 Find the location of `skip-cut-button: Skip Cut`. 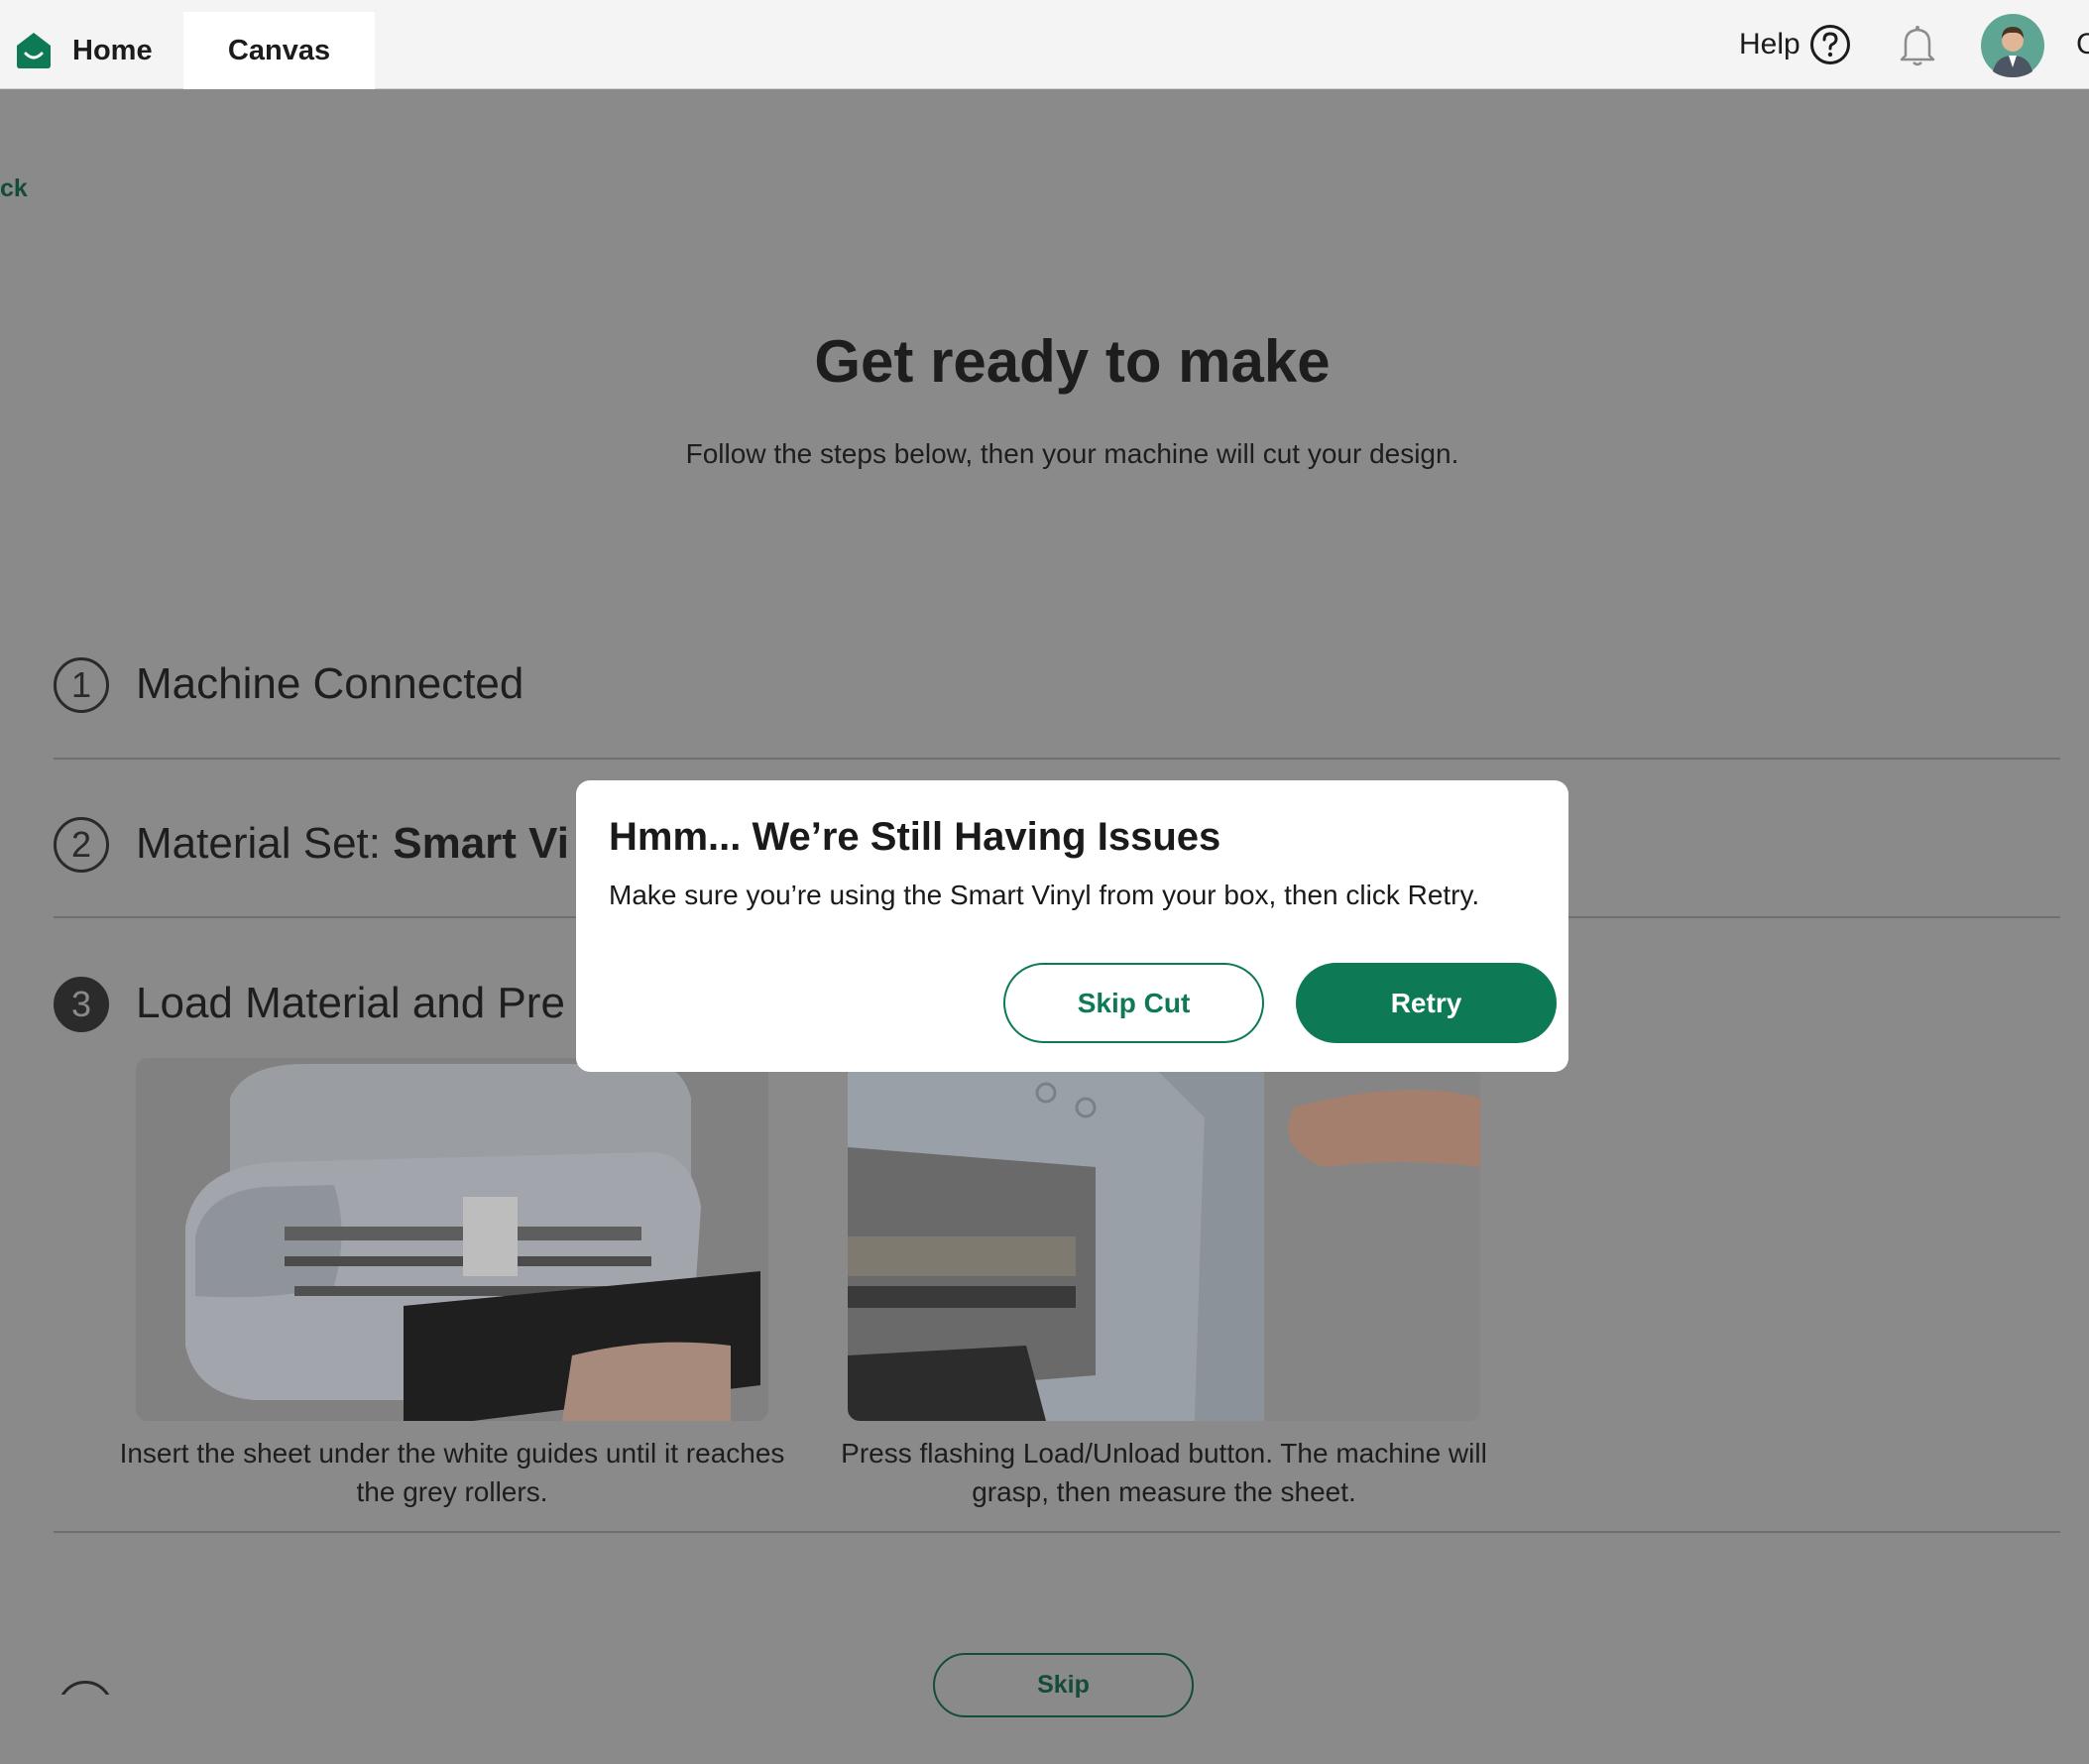

skip-cut-button: Skip Cut is located at coordinates (1133, 1003).